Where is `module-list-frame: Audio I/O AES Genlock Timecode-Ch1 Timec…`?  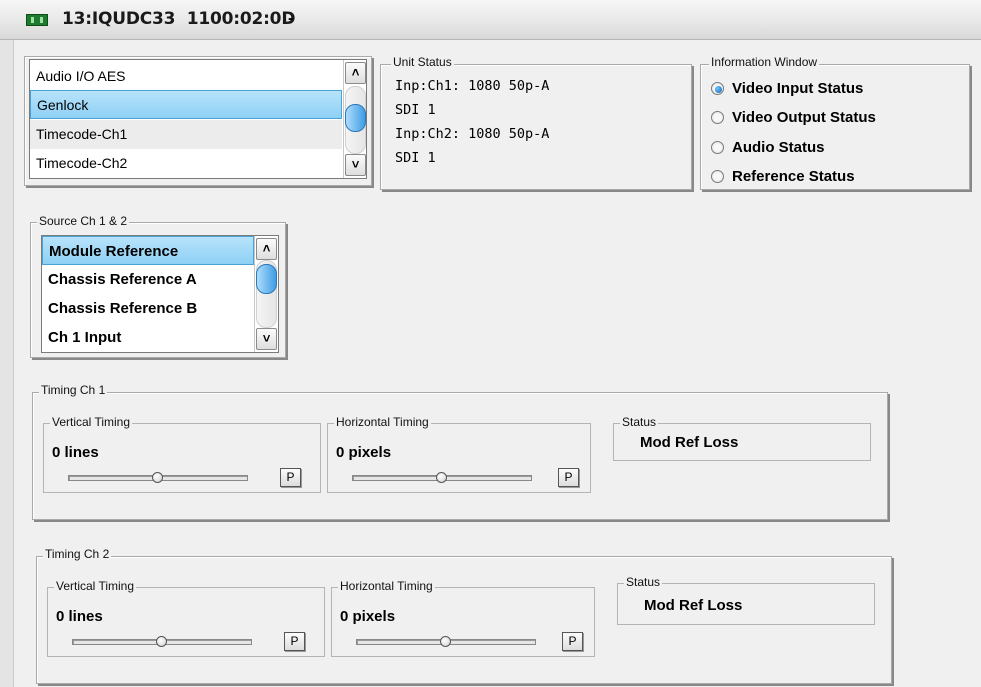 module-list-frame: Audio I/O AES Genlock Timecode-Ch1 Timec… is located at coordinates (198, 121).